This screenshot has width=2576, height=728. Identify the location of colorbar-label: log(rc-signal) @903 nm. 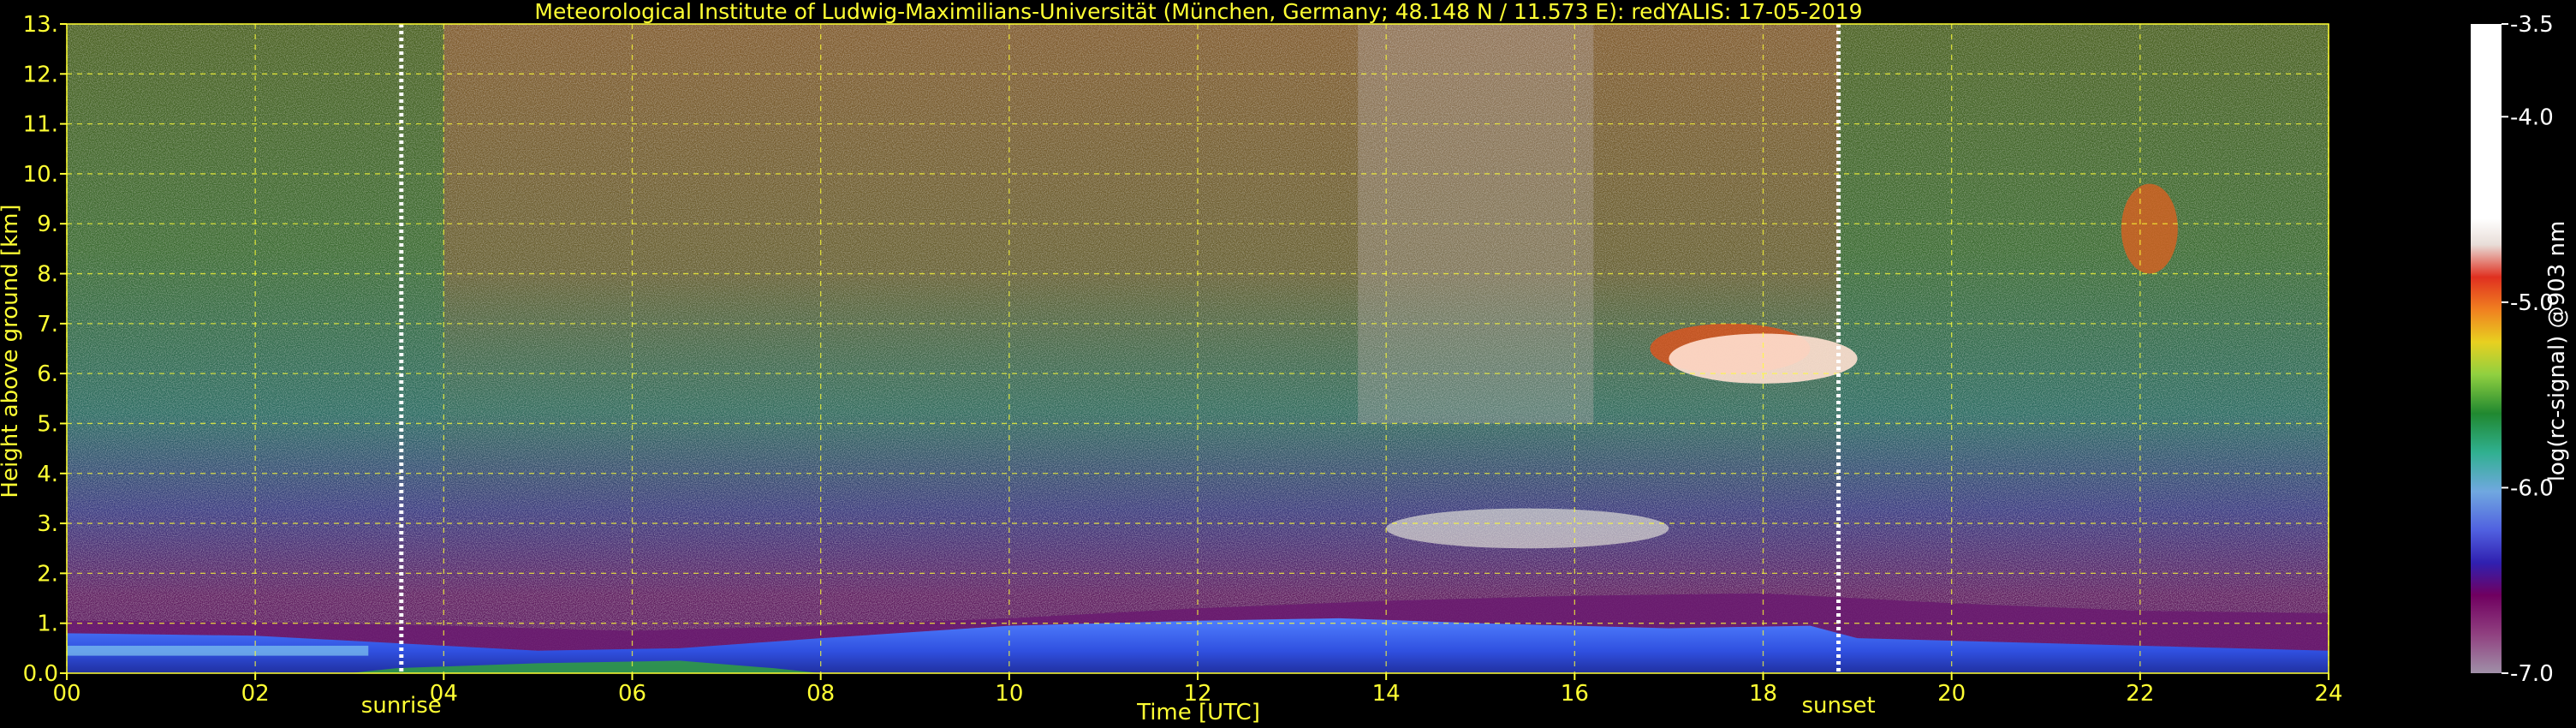
(2557, 351).